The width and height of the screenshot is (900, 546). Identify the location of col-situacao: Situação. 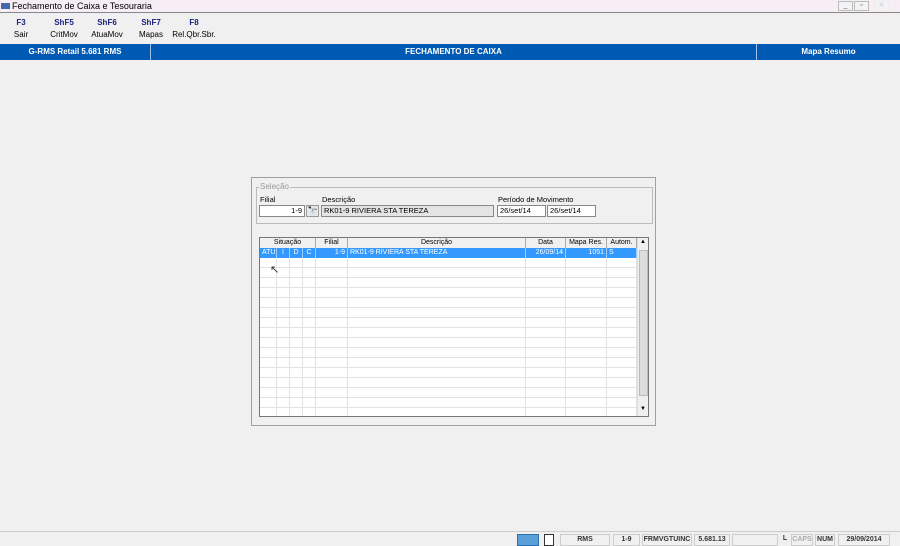
(288, 243).